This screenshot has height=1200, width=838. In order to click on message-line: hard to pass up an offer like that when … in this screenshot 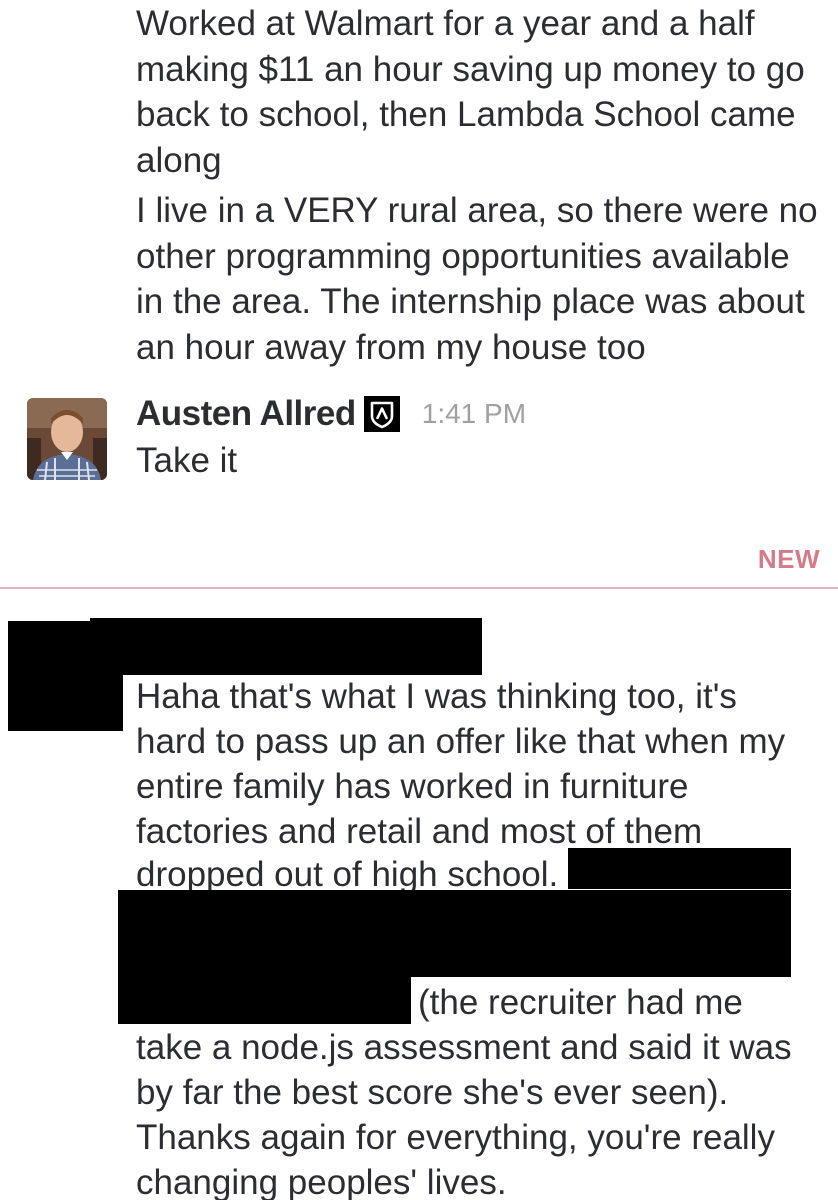, I will do `click(461, 741)`.